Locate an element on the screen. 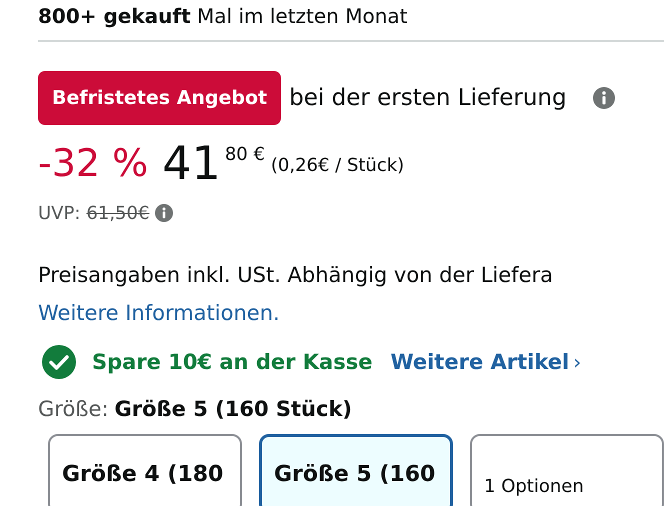 This screenshot has height=506, width=664. size-label: Größe: is located at coordinates (73, 409).